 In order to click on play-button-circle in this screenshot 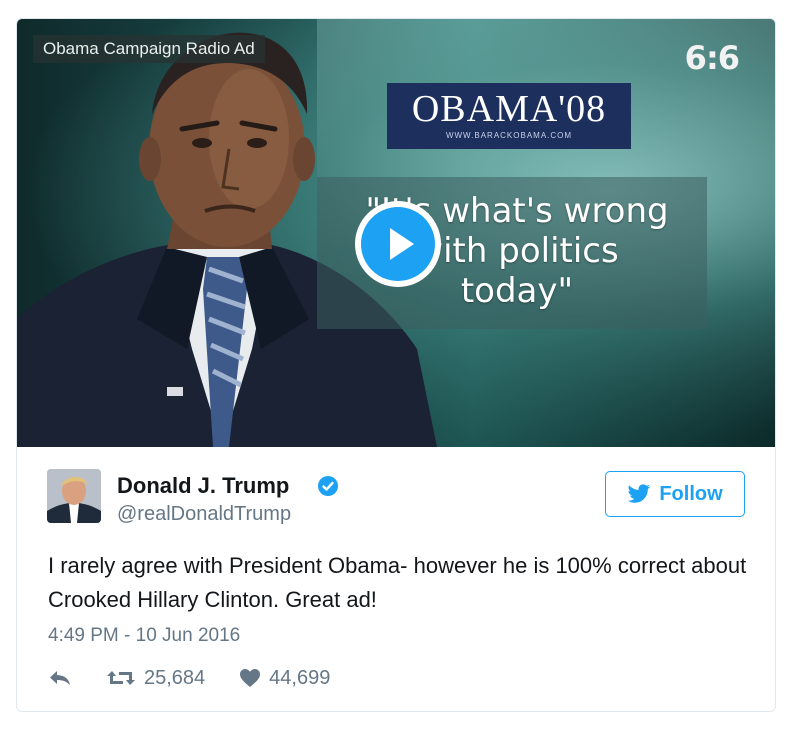, I will do `click(398, 244)`.